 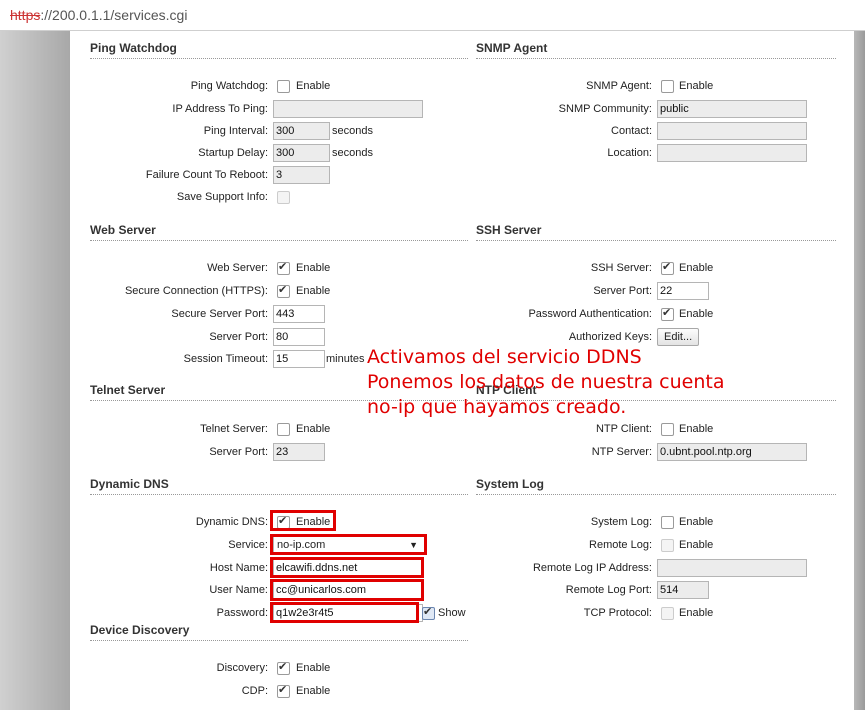 I want to click on system-log-label: System Log:, so click(x=621, y=522).